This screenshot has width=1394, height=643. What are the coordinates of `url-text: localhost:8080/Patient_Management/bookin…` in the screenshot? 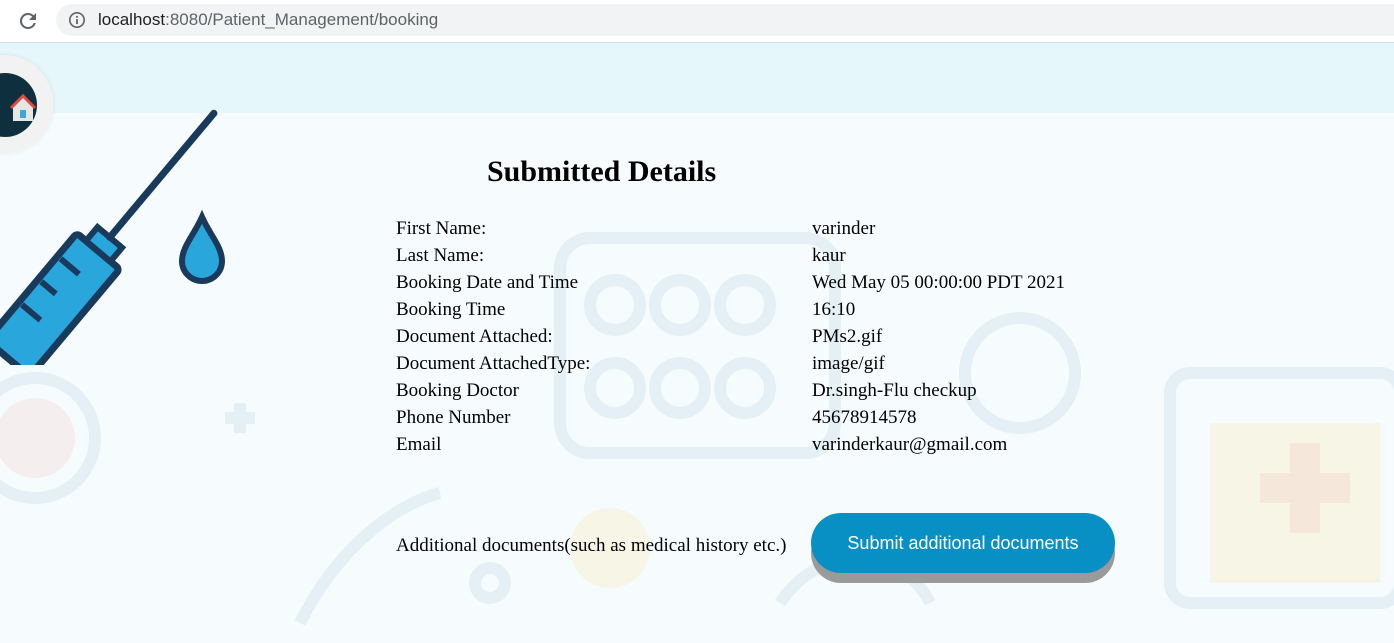 It's located at (268, 20).